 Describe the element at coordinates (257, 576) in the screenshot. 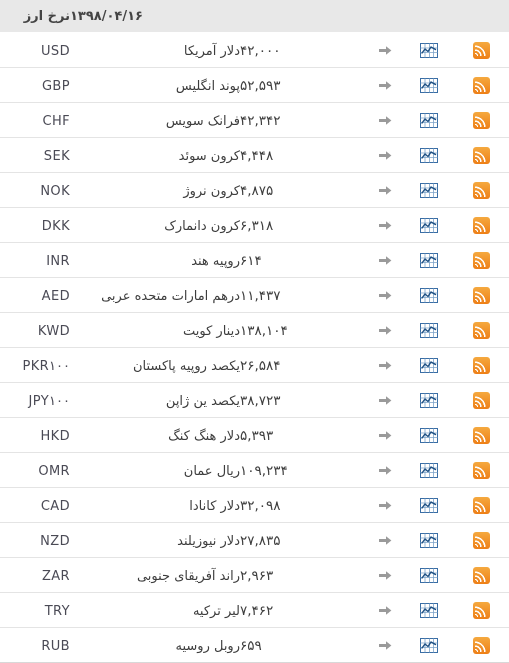

I see `rate-value: ۲,۹۶۳` at that location.